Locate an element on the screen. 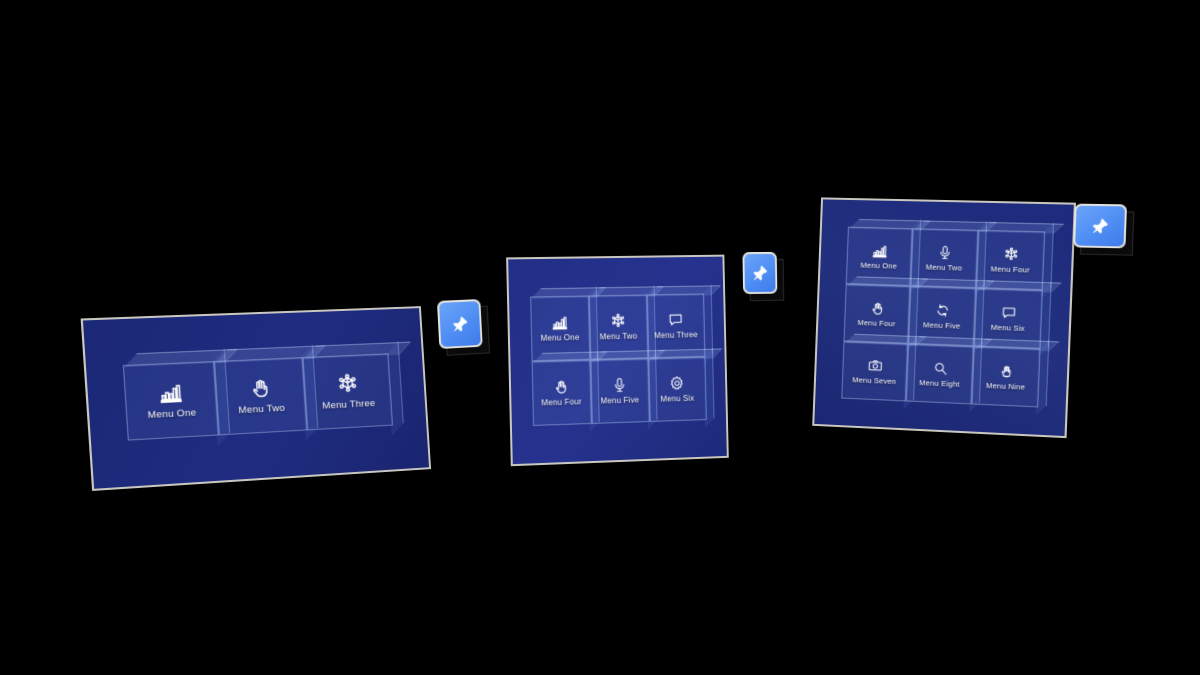 The width and height of the screenshot is (1200, 675). menu-item-menu-seven: Menu Seven is located at coordinates (875, 371).